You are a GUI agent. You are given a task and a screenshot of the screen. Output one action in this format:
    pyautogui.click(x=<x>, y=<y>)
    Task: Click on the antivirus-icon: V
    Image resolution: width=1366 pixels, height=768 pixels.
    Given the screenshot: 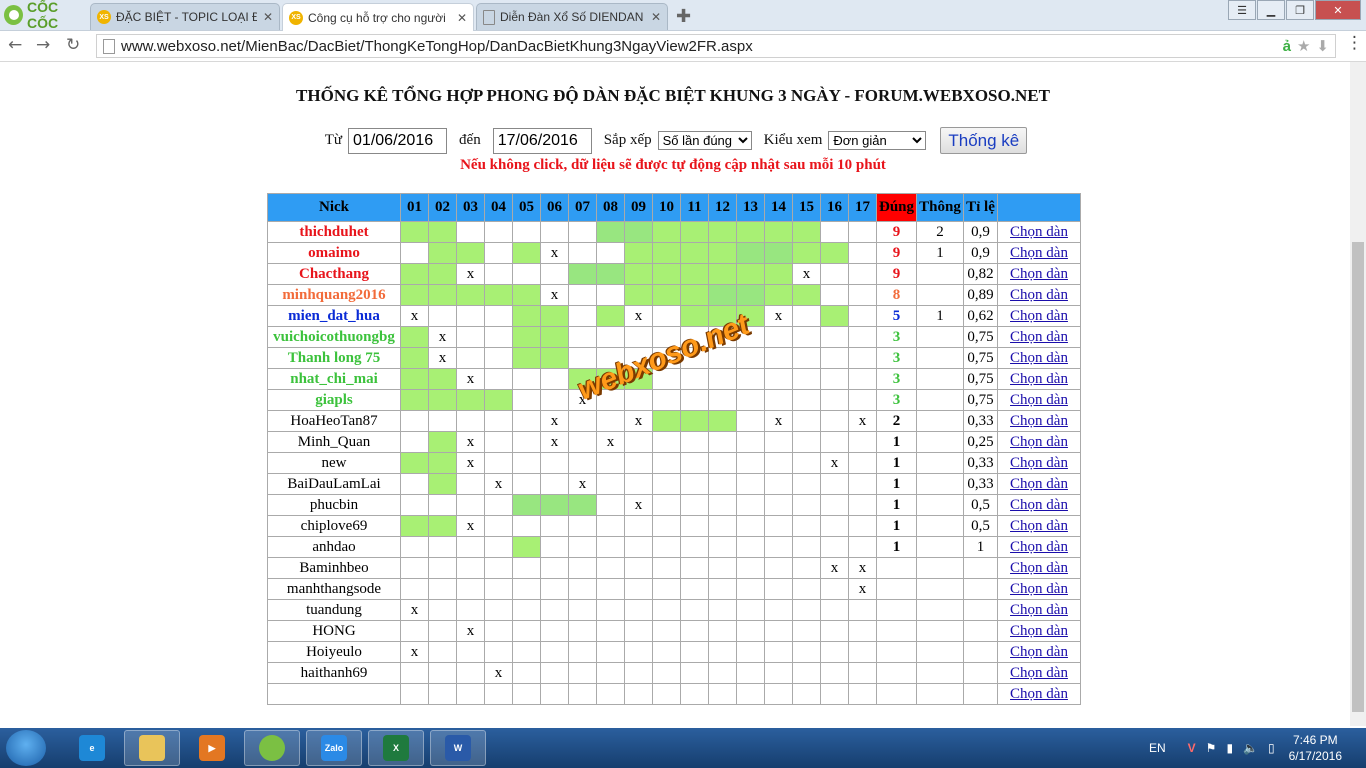 What is the action you would take?
    pyautogui.click(x=1192, y=748)
    